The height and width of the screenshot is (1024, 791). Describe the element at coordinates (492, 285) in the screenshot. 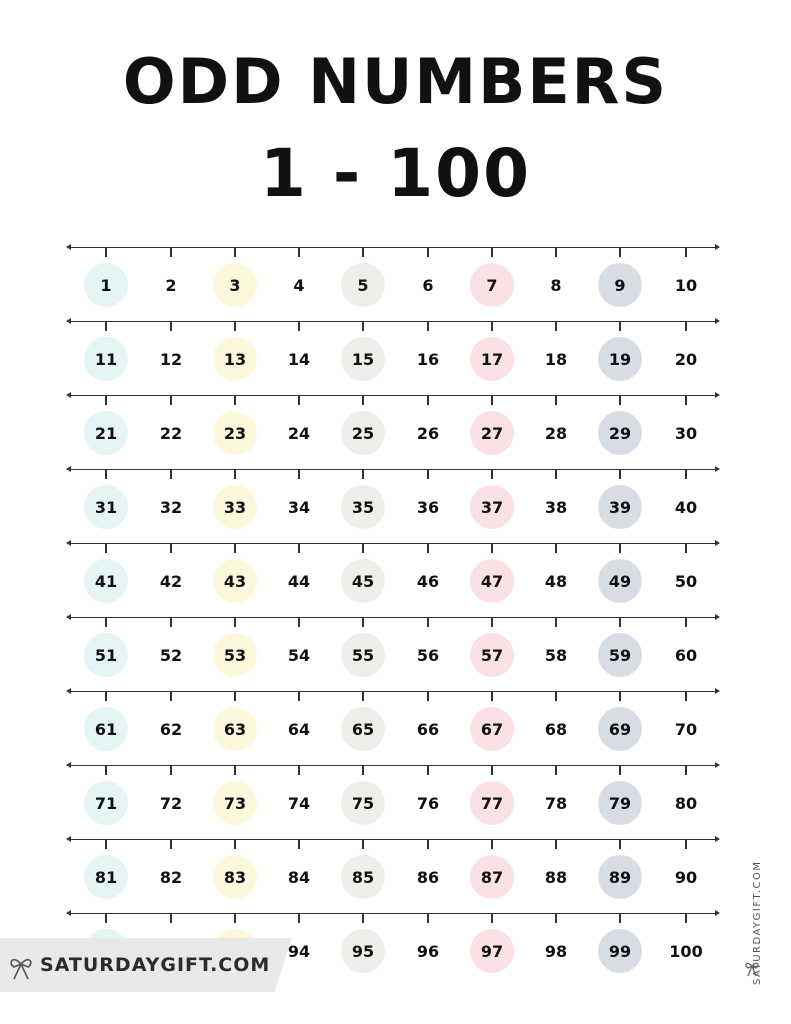

I see `odd-number-cell: 7` at that location.